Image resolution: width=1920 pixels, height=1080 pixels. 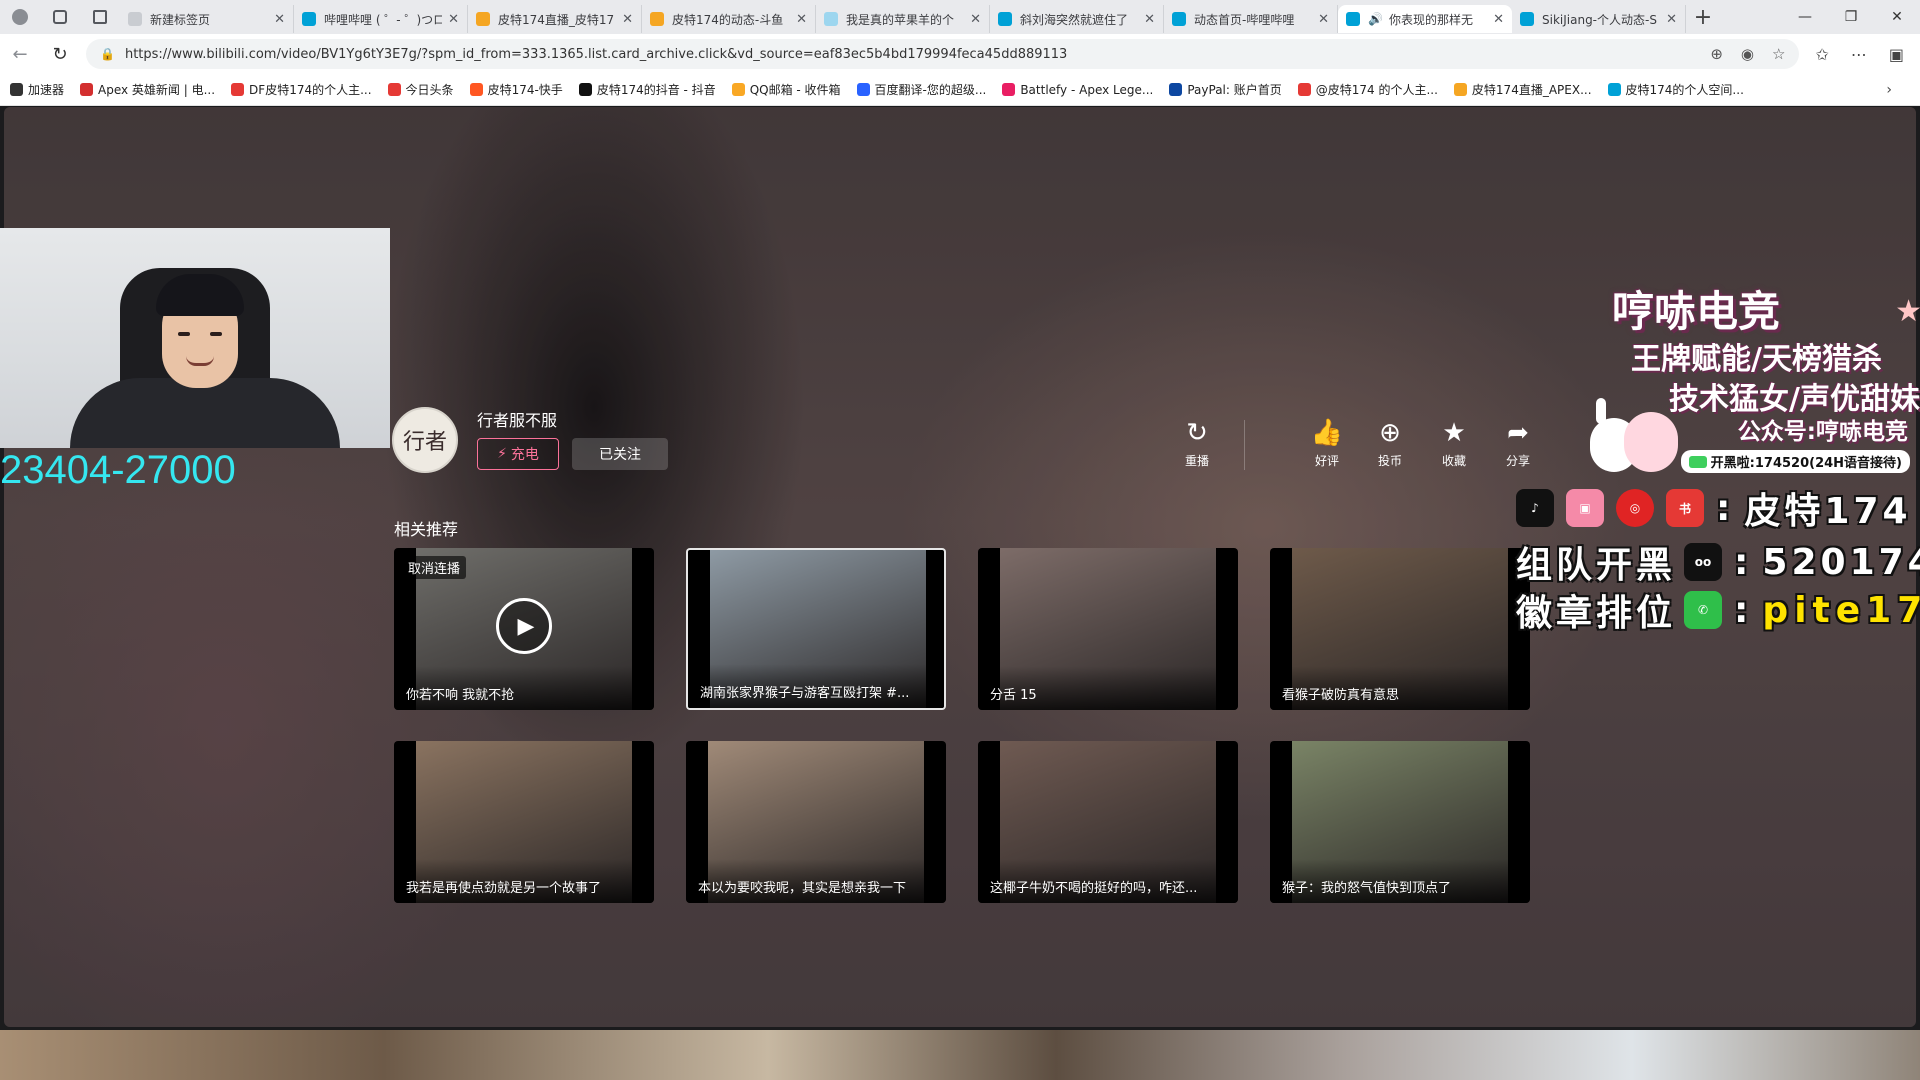 I want to click on wechat-icon: ✆, so click(x=1703, y=610).